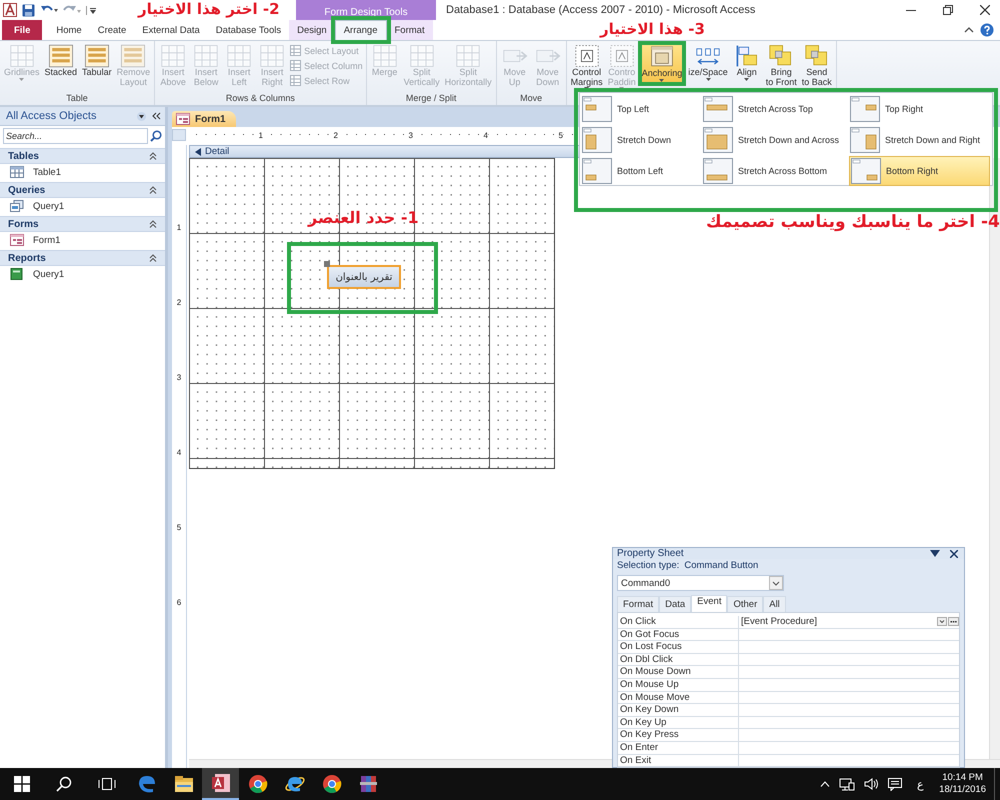  Describe the element at coordinates (641, 109) in the screenshot. I see `menu-item: Top Left` at that location.